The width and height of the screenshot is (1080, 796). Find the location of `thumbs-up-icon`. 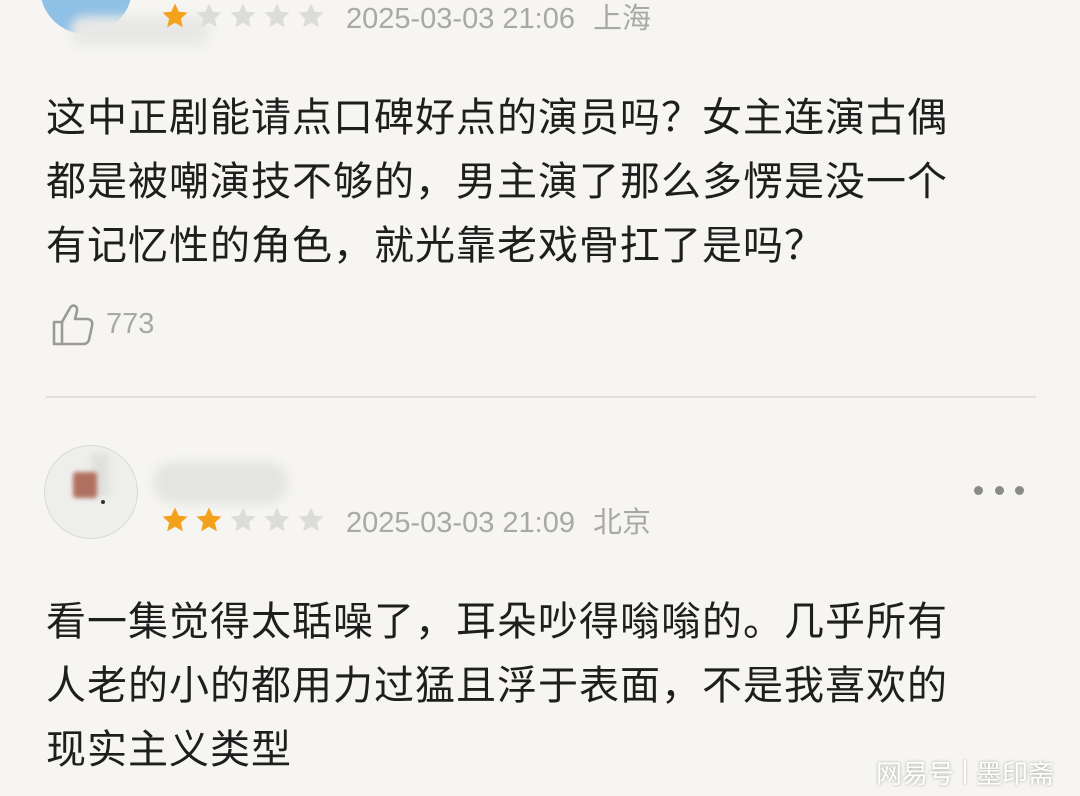

thumbs-up-icon is located at coordinates (72, 324).